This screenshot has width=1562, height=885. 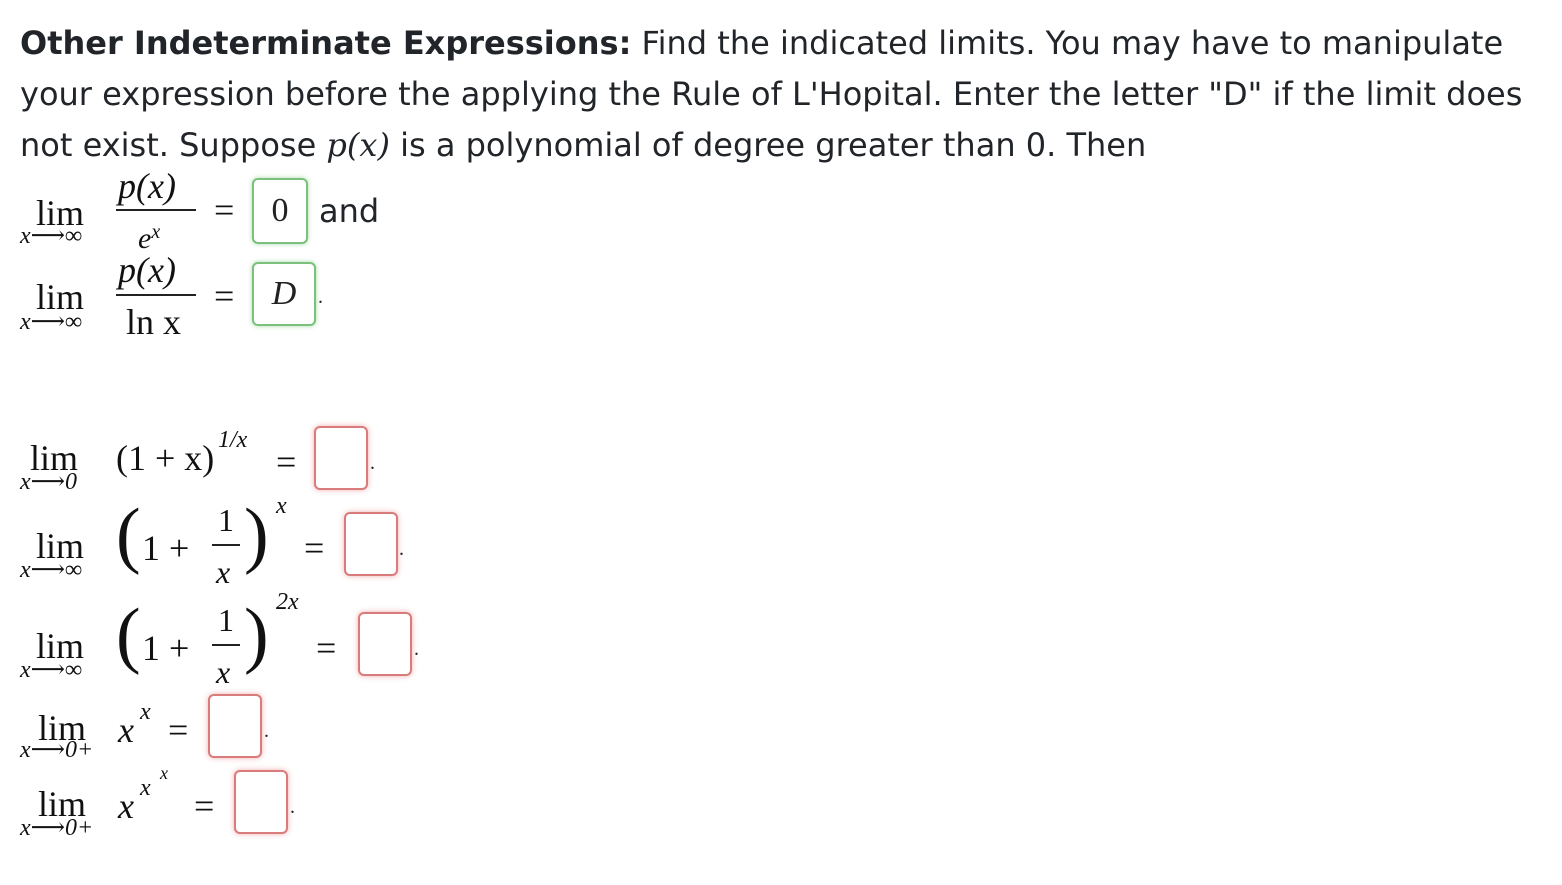 What do you see at coordinates (156, 232) in the screenshot?
I see `denominator-exponent: x` at bounding box center [156, 232].